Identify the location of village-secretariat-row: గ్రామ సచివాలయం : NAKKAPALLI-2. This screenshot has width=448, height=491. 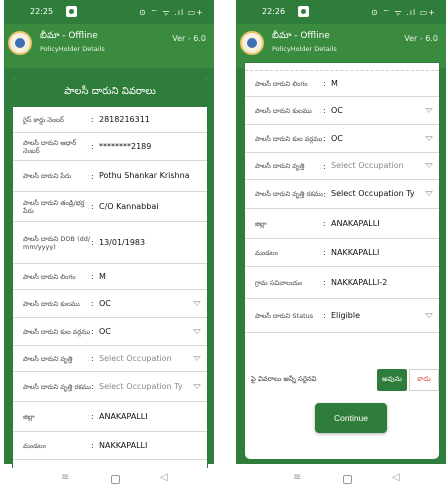
(342, 283).